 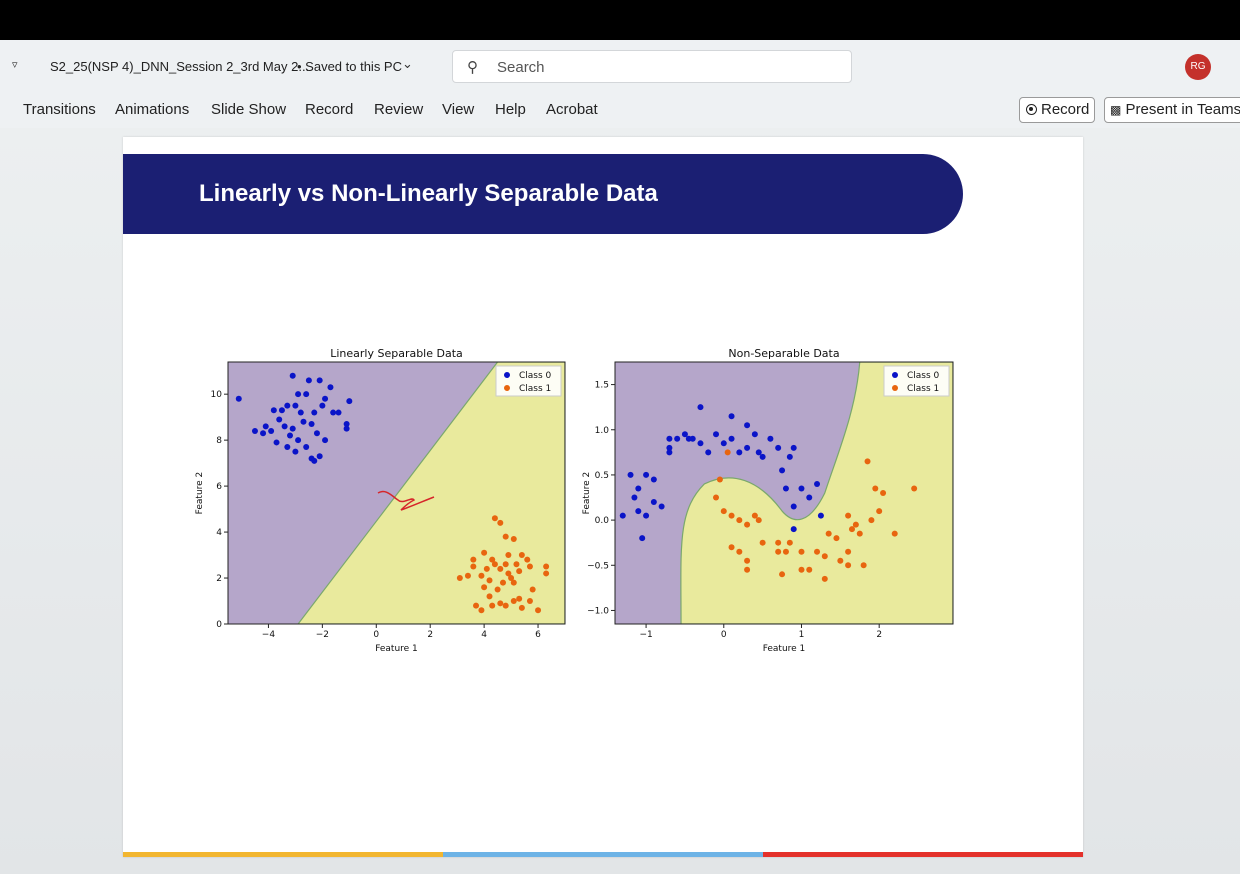 I want to click on y-axis-label: Feature 2, so click(x=200, y=493).